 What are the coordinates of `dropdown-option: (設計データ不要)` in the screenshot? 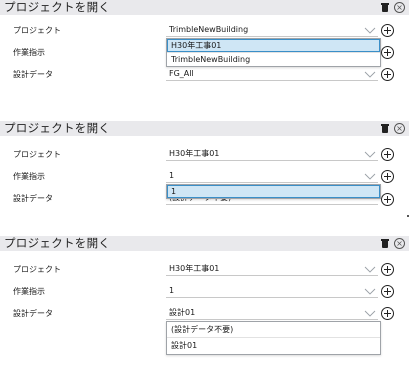 It's located at (273, 329).